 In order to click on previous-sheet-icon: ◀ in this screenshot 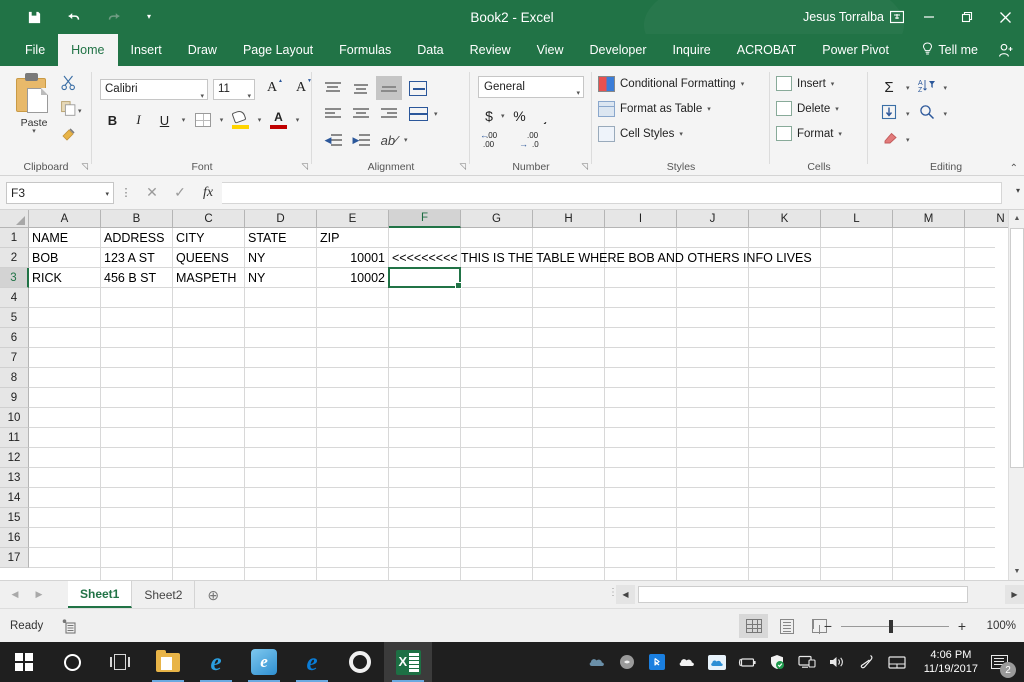, I will do `click(15, 594)`.